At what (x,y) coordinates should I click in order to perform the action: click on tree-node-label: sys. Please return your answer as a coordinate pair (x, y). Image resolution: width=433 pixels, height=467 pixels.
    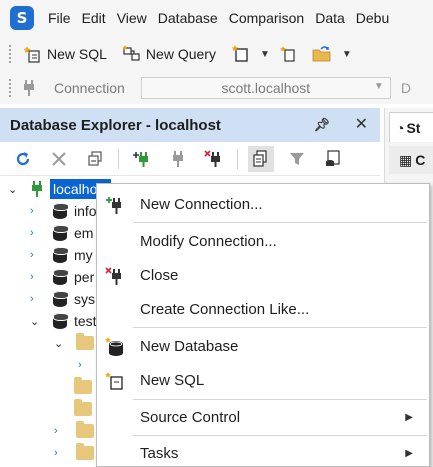
    Looking at the image, I should click on (84, 299).